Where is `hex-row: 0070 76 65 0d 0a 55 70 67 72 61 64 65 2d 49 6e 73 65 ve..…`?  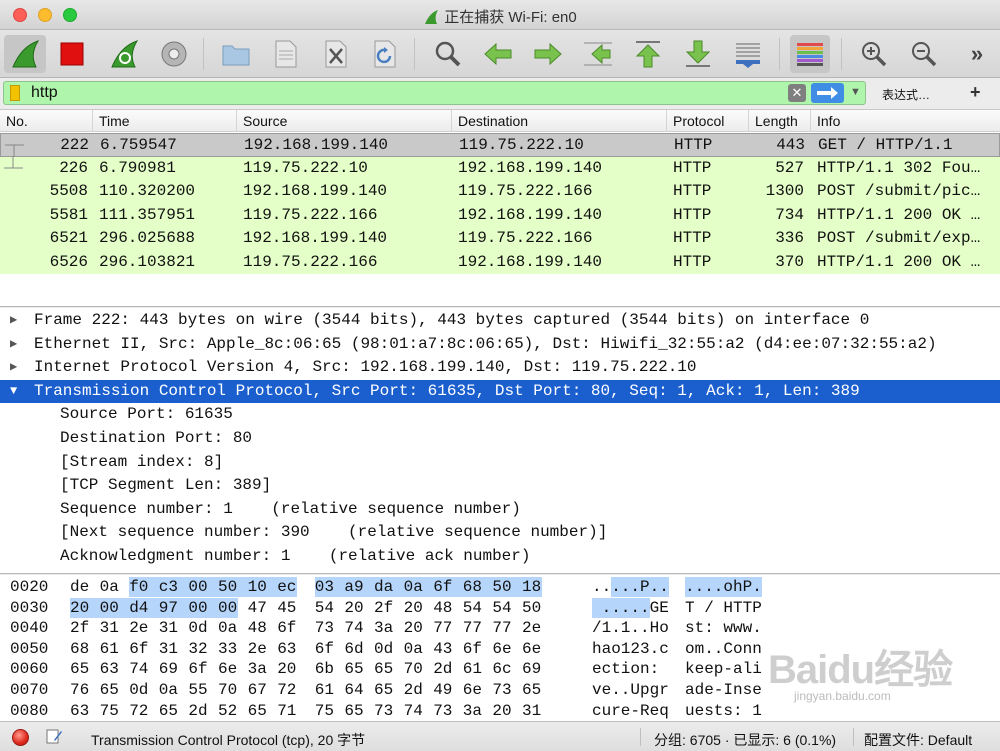 hex-row: 0070 76 65 0d 0a 55 70 67 72 61 64 65 2d 49 6e 73 65 ve..… is located at coordinates (500, 690).